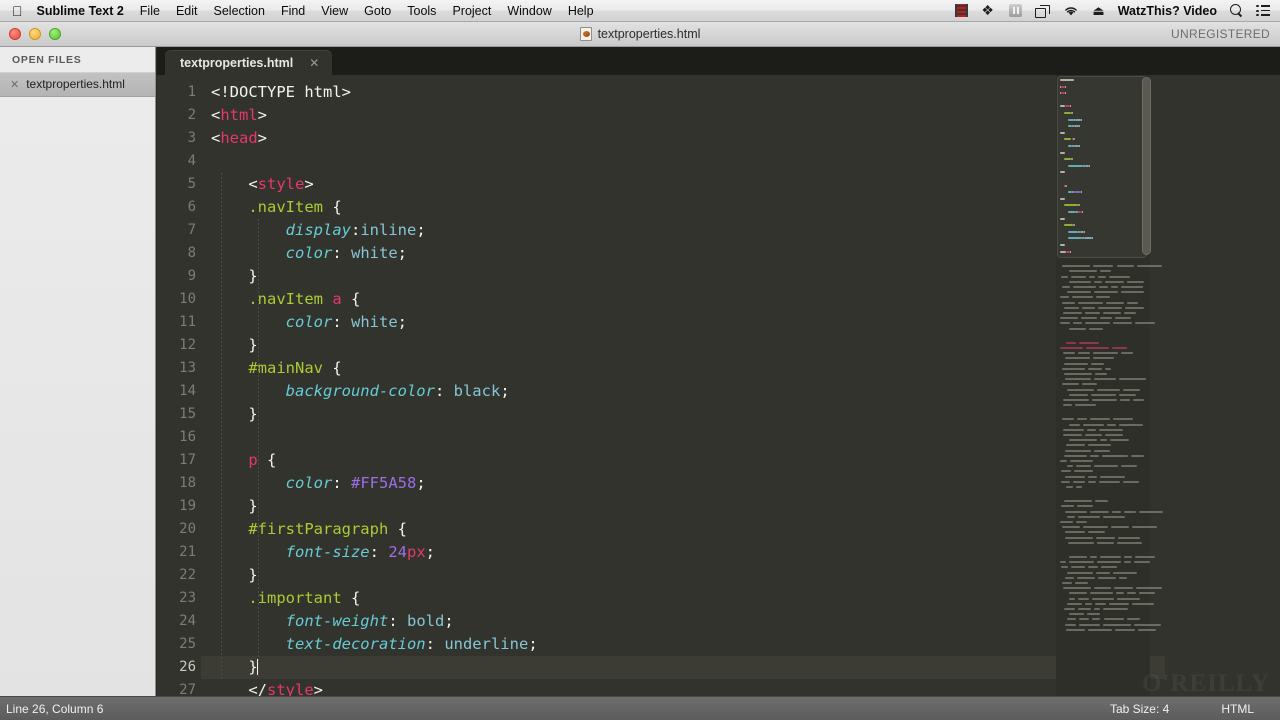 The width and height of the screenshot is (1280, 720). What do you see at coordinates (377, 11) in the screenshot?
I see `menu-item-goto: Goto` at bounding box center [377, 11].